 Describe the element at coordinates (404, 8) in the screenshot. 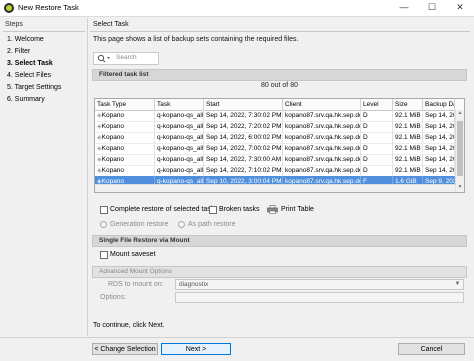

I see `minimize-button: —` at that location.